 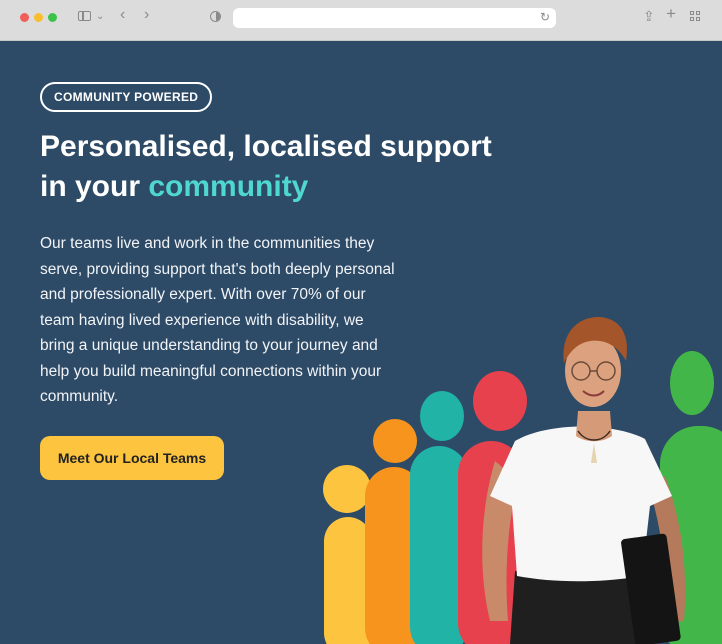 I want to click on share-icon: ⇪, so click(x=649, y=16).